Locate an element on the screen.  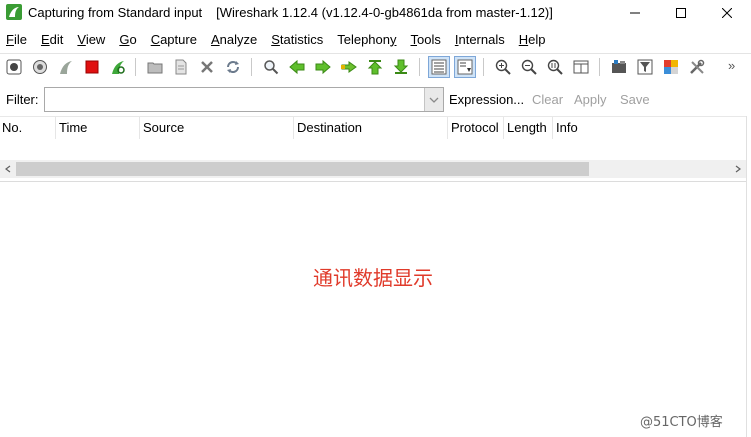
start-capture-button is located at coordinates (66, 67).